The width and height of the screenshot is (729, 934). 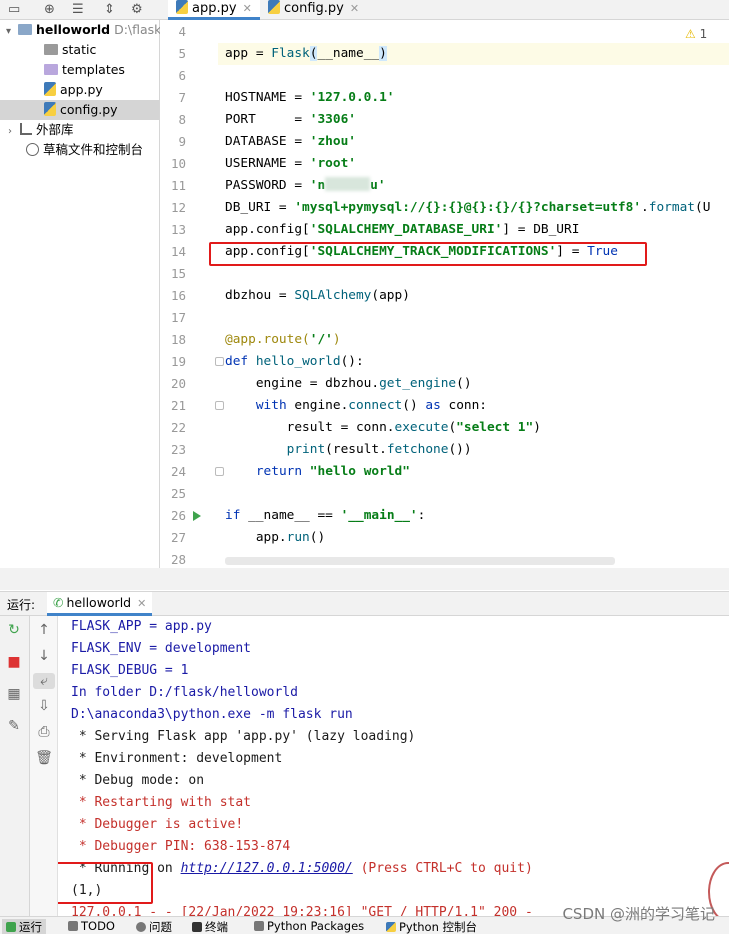 I want to click on console-actions-bar: ↑ ↓ ⤶ ⇩ ⎙ 🗑, so click(x=44, y=766).